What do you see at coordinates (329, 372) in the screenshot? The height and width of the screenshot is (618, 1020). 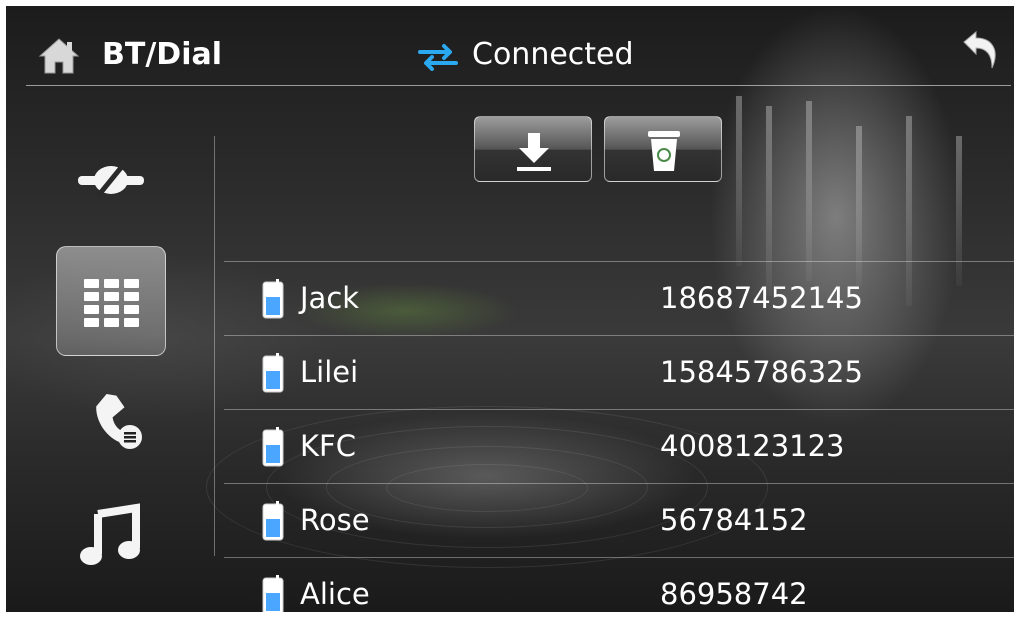 I see `contact-name: Lilei` at bounding box center [329, 372].